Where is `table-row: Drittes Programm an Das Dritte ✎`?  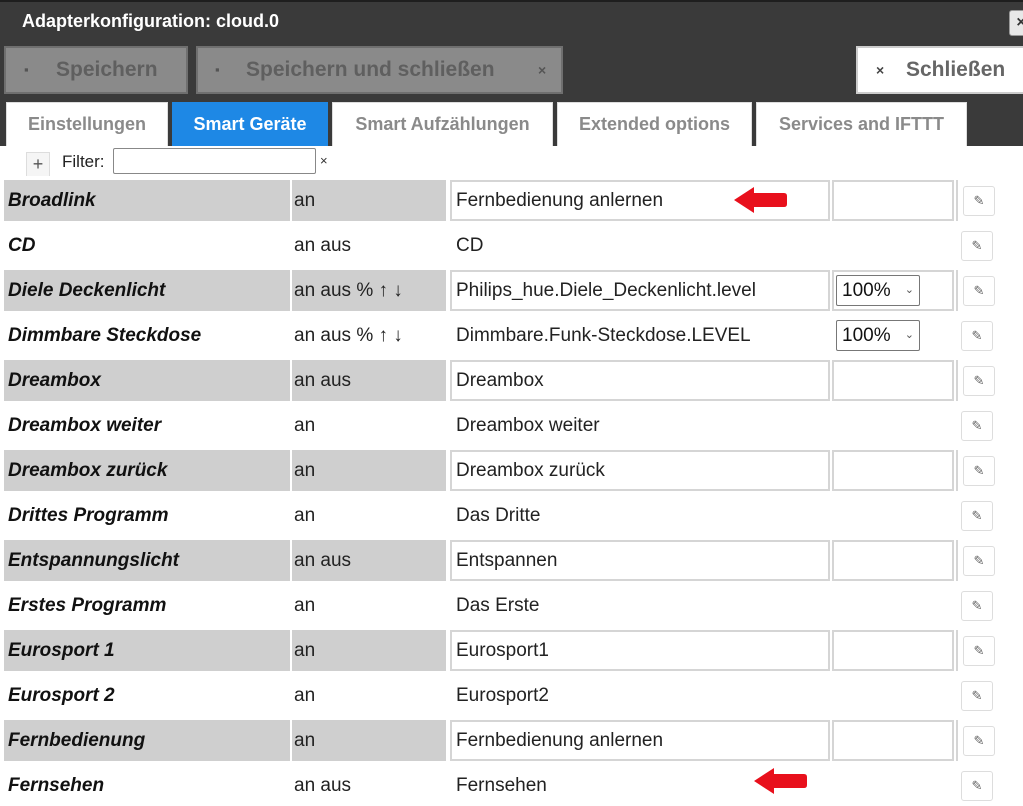 table-row: Drittes Programm an Das Dritte ✎ is located at coordinates (511, 515).